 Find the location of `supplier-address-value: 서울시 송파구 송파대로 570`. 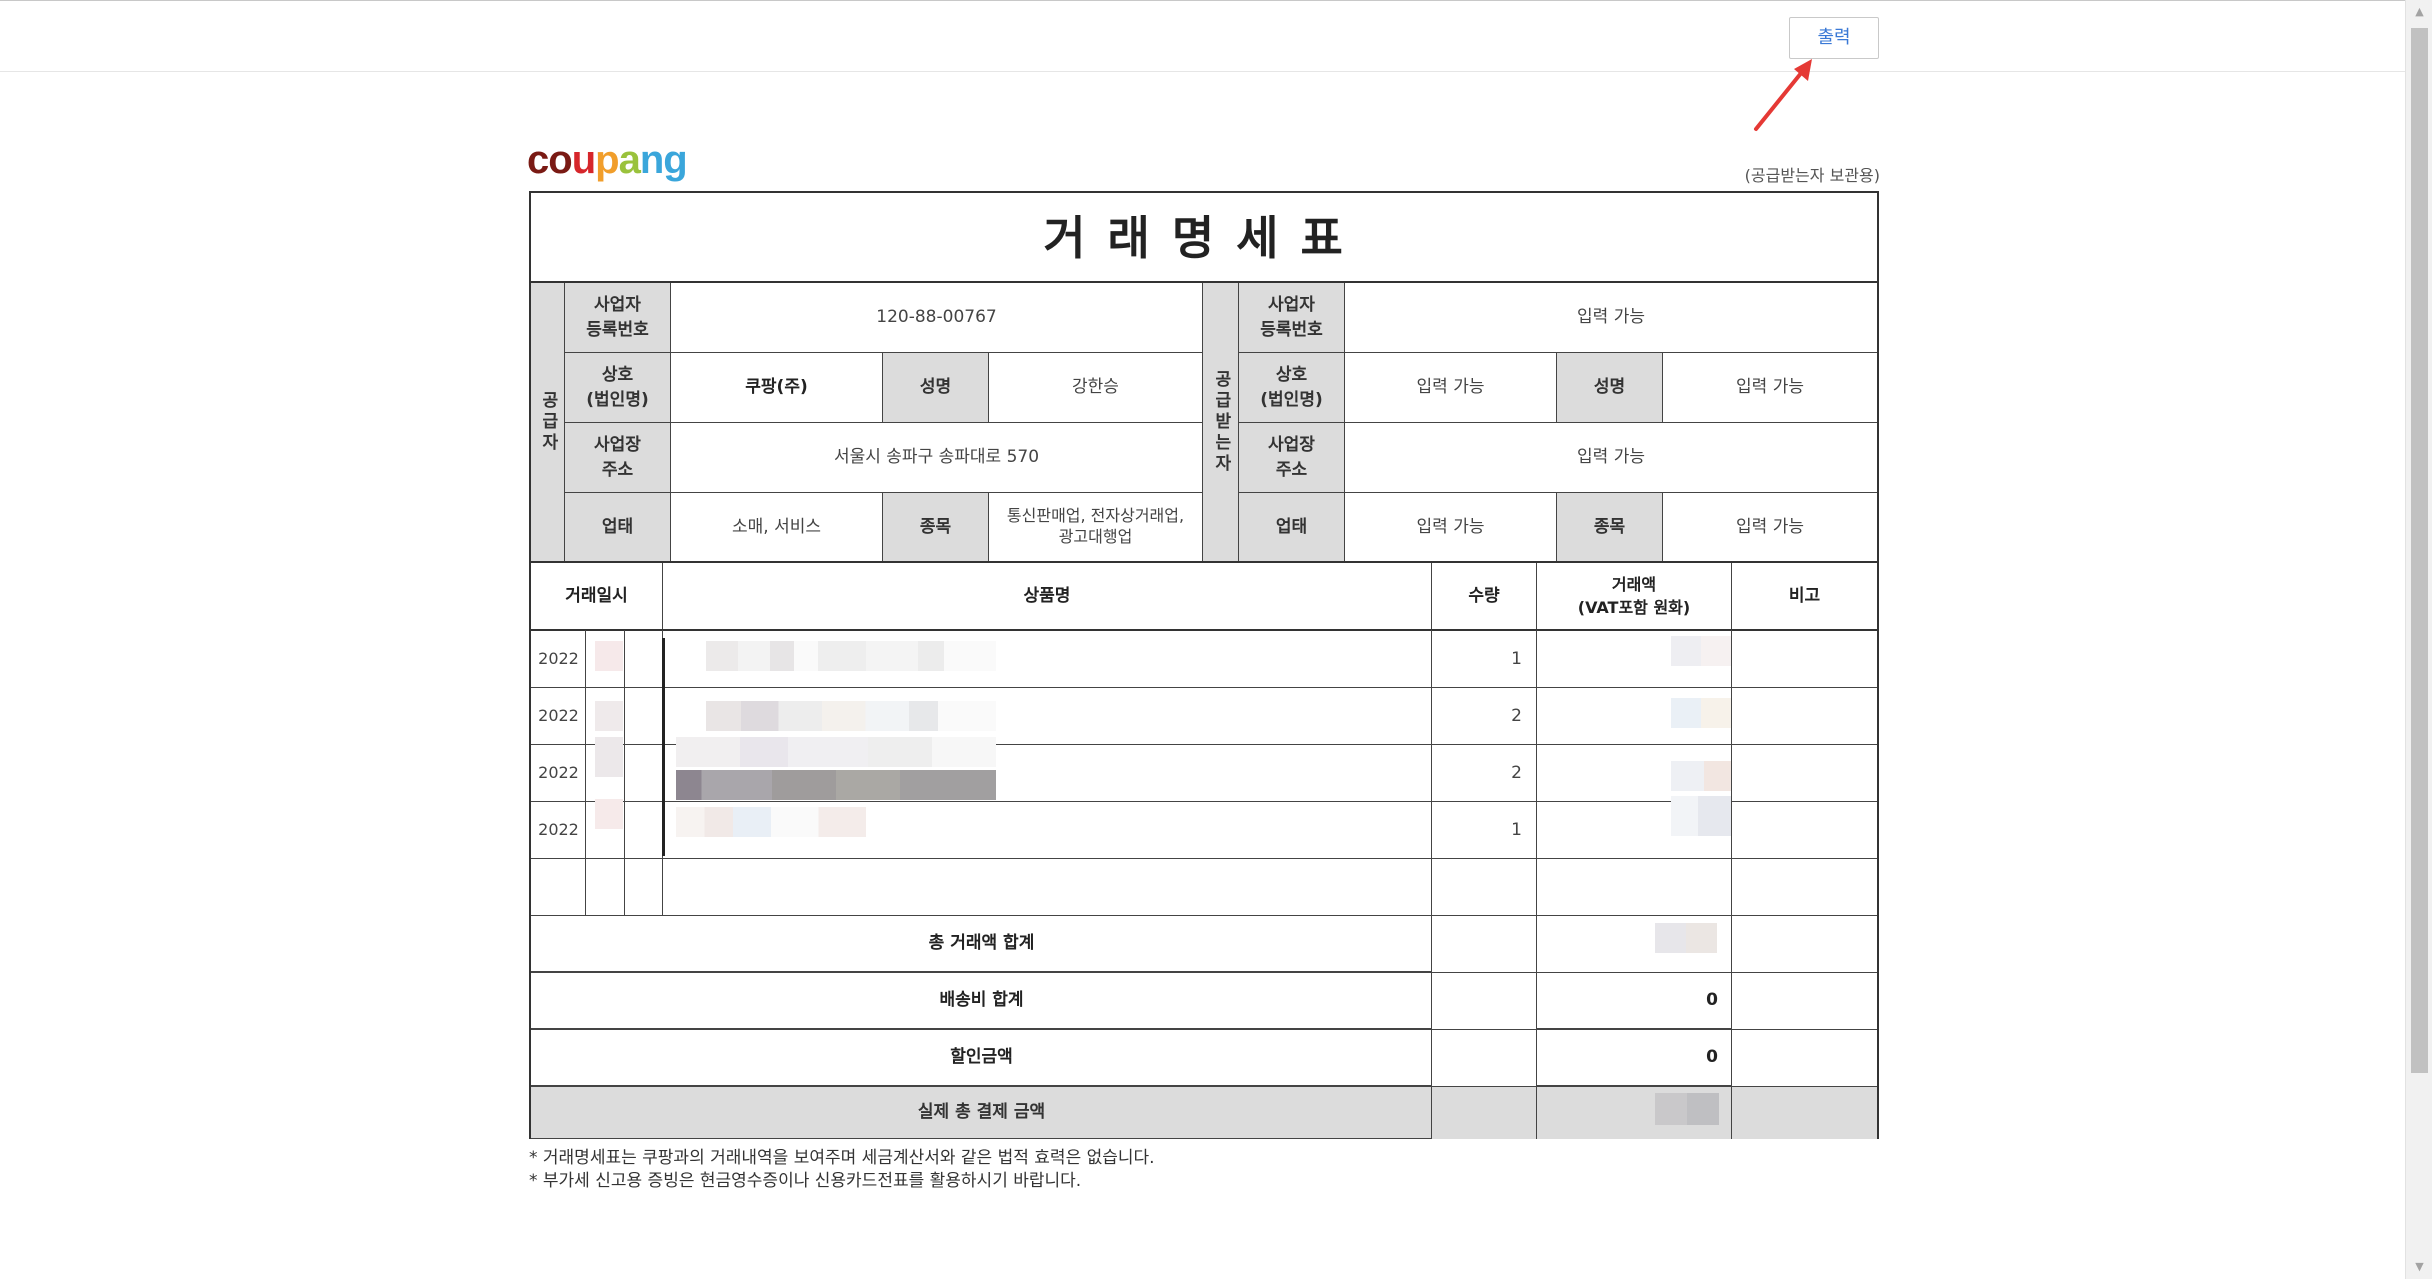

supplier-address-value: 서울시 송파구 송파대로 570 is located at coordinates (937, 458).